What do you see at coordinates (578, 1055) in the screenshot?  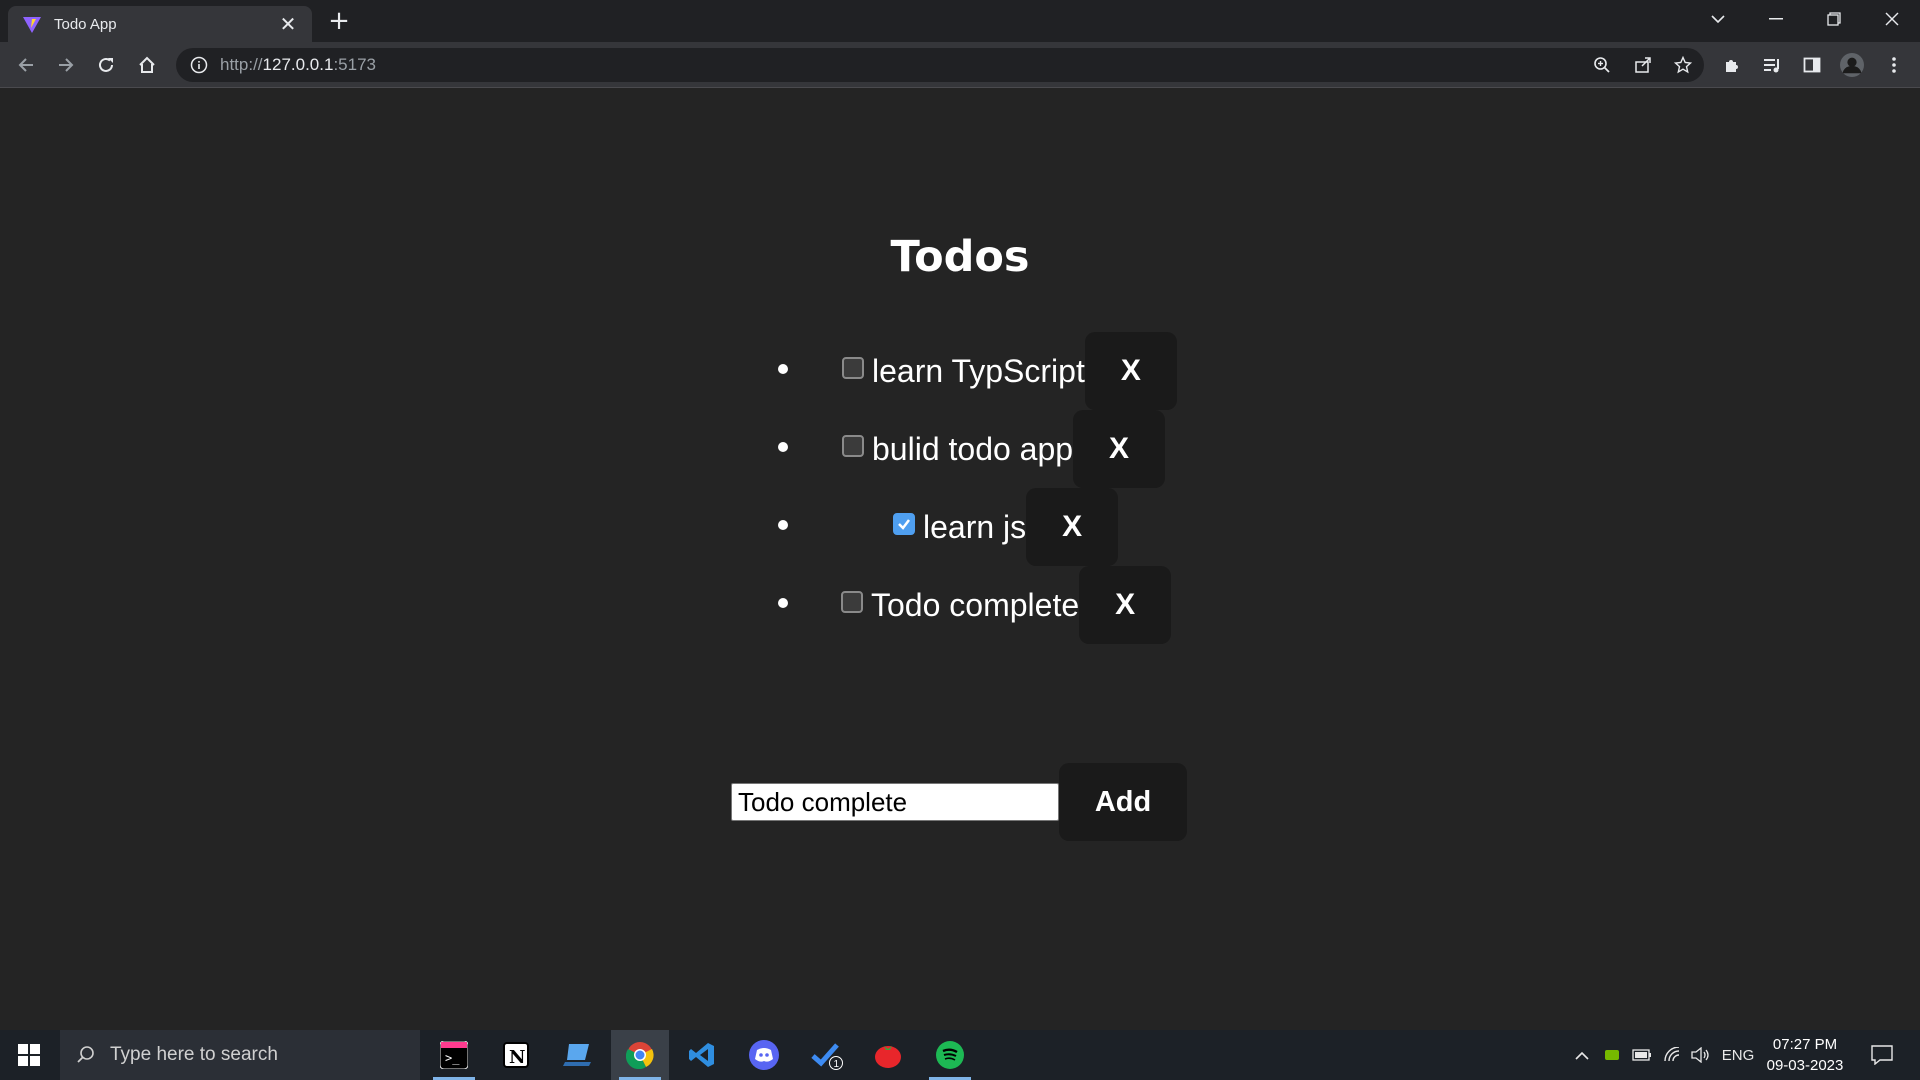 I see `laptop-app-icon` at bounding box center [578, 1055].